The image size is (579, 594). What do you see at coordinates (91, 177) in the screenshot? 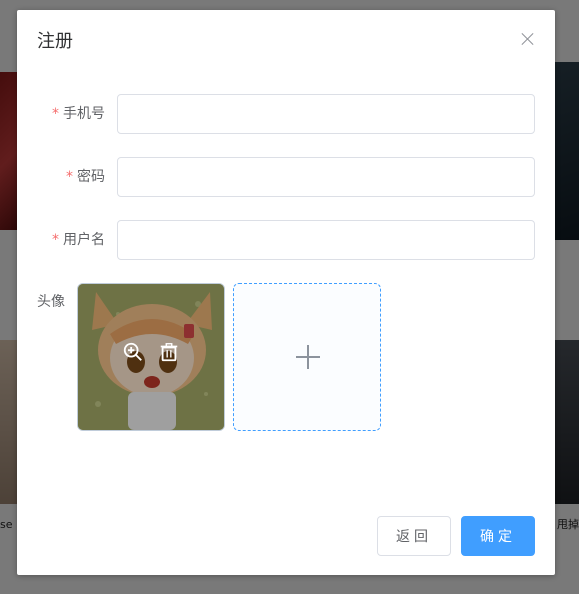
I see `password-label-text: 密码` at bounding box center [91, 177].